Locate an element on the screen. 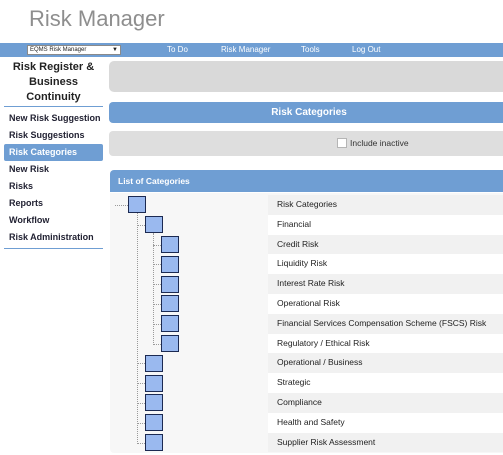 The width and height of the screenshot is (503, 455). nav-link-todo: To Do is located at coordinates (177, 49).